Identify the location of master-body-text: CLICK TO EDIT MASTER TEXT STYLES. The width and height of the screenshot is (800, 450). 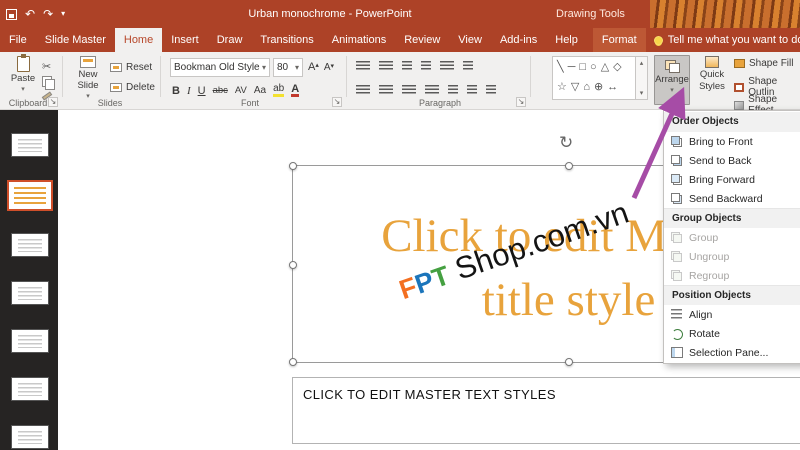
(429, 394).